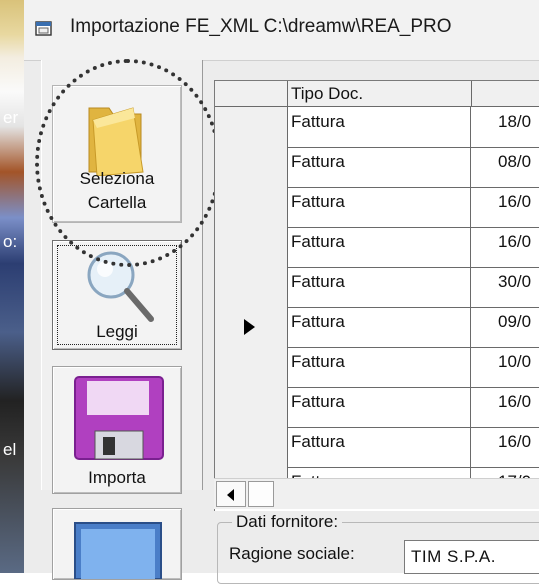 This screenshot has width=539, height=584. I want to click on supplier-groupbox-legend: Dati fornitore:, so click(287, 522).